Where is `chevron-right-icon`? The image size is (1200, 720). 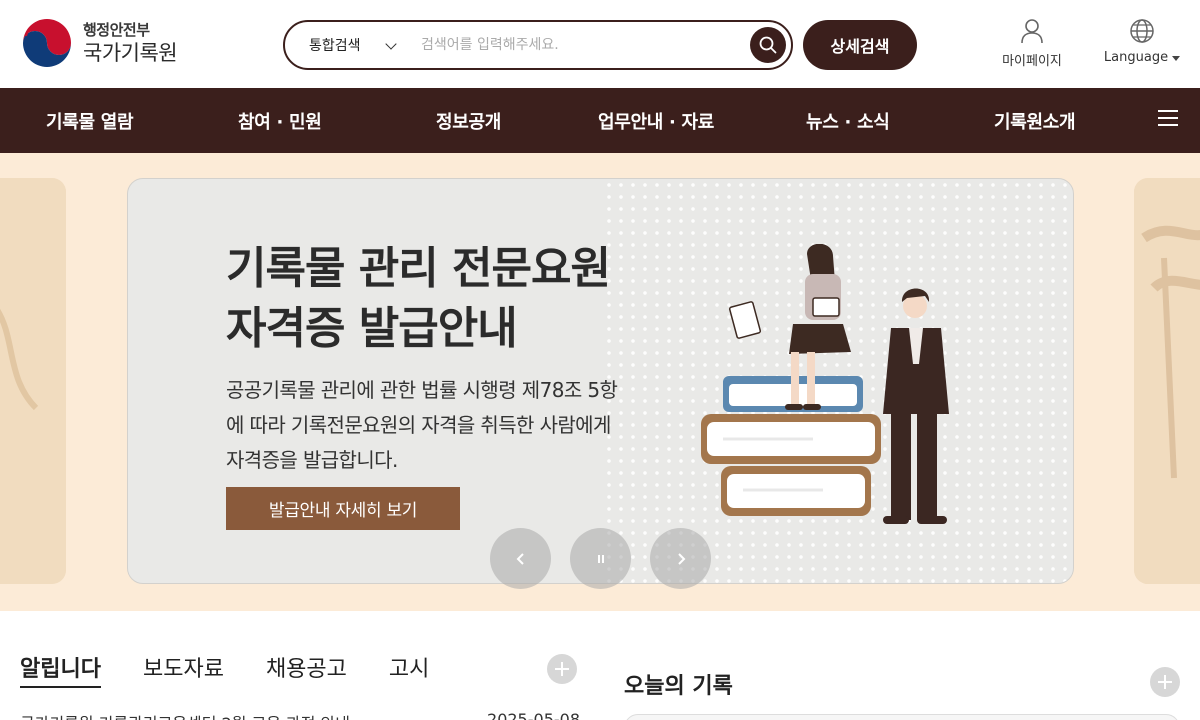
chevron-right-icon is located at coordinates (681, 558).